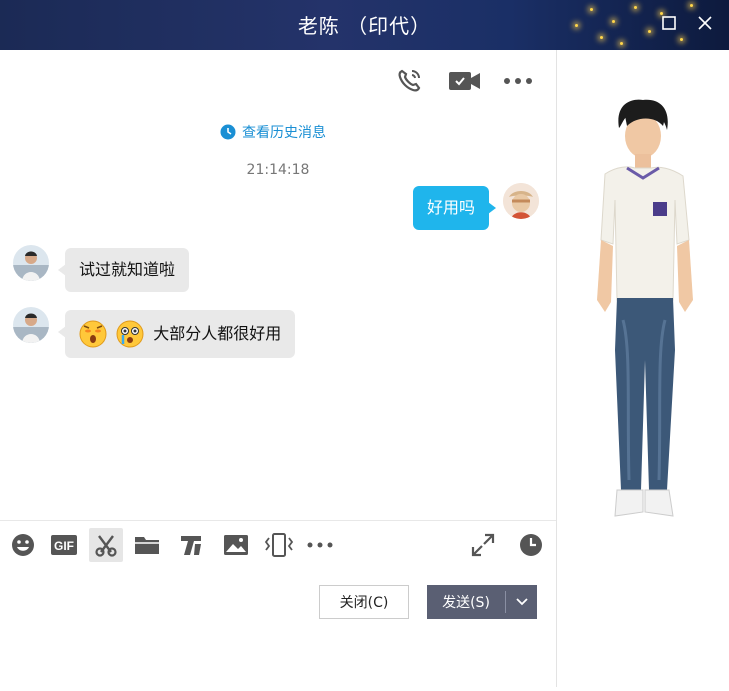 This screenshot has height=691, width=729. I want to click on maximize-icon, so click(669, 25).